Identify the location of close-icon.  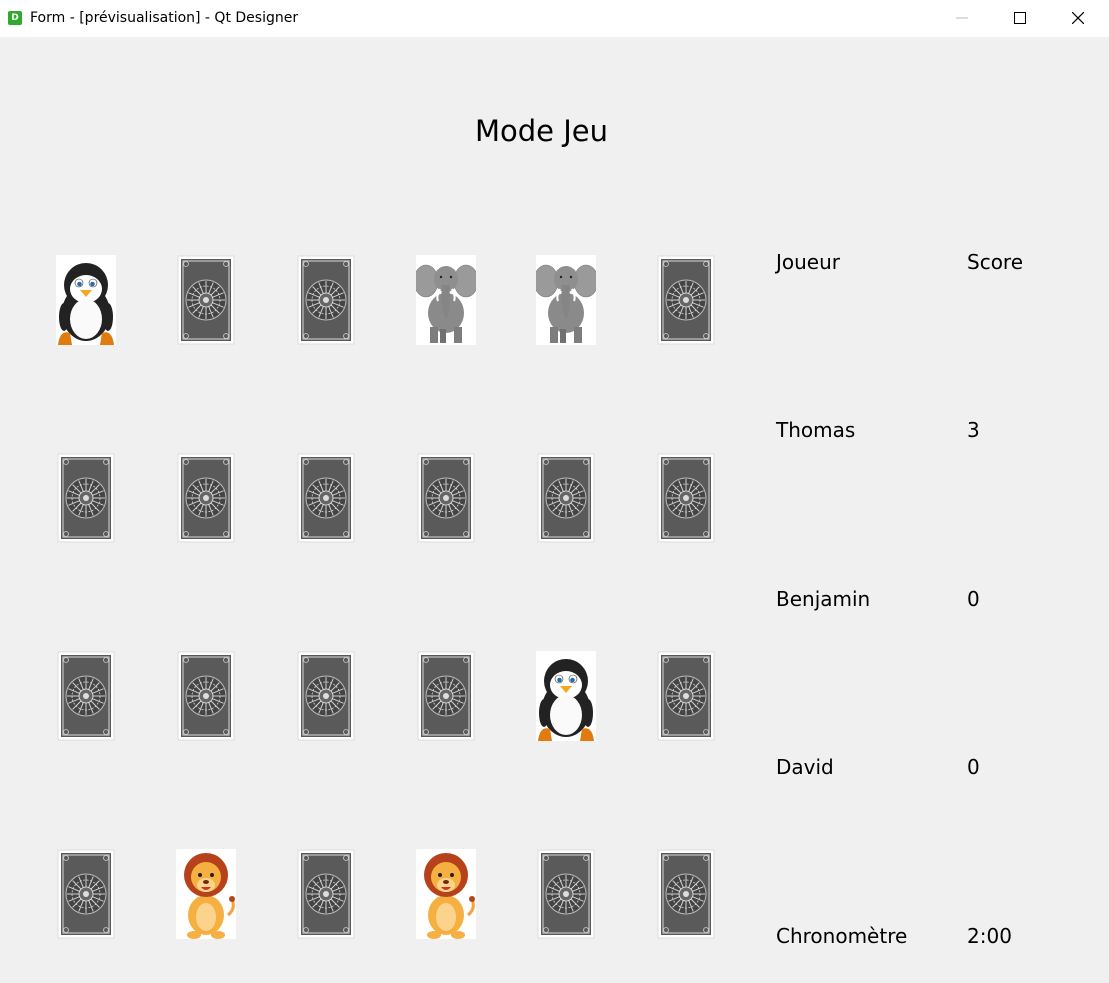
(1078, 18).